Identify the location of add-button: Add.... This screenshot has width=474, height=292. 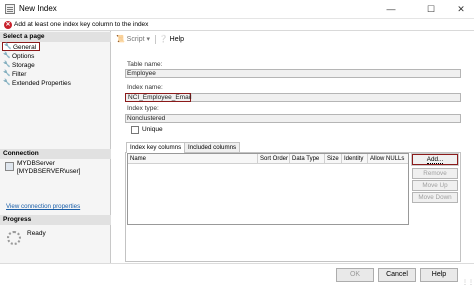
(435, 159).